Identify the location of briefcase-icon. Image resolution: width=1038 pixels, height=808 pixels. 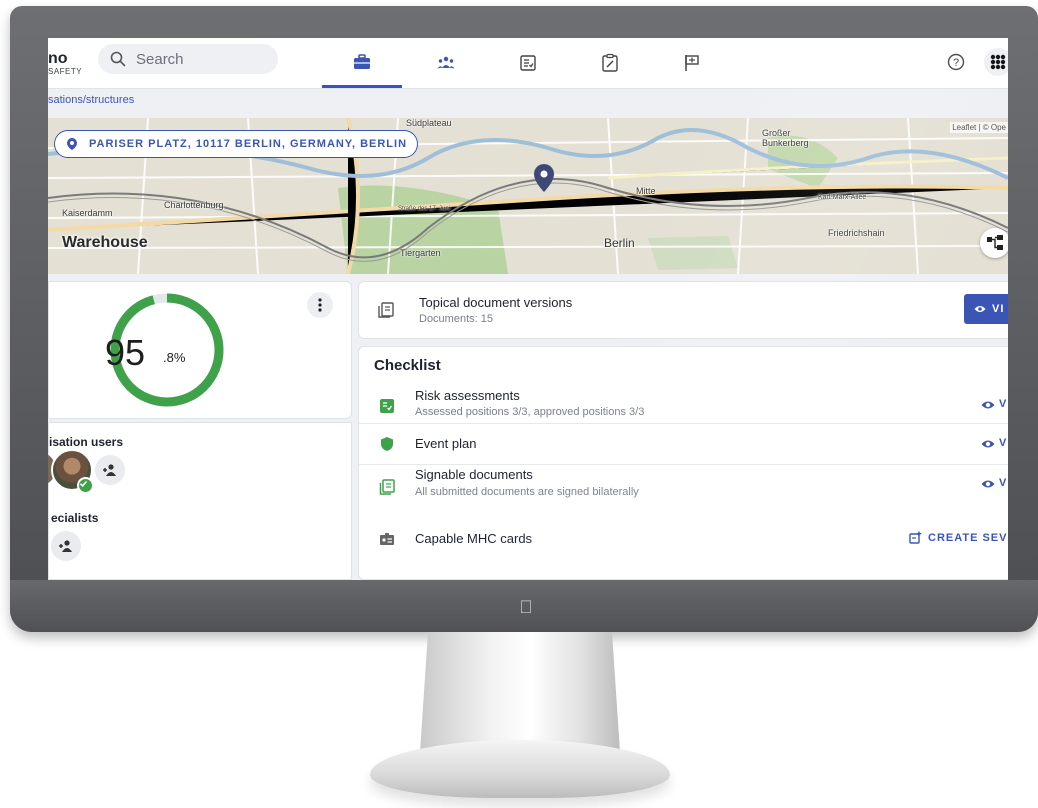
(362, 61).